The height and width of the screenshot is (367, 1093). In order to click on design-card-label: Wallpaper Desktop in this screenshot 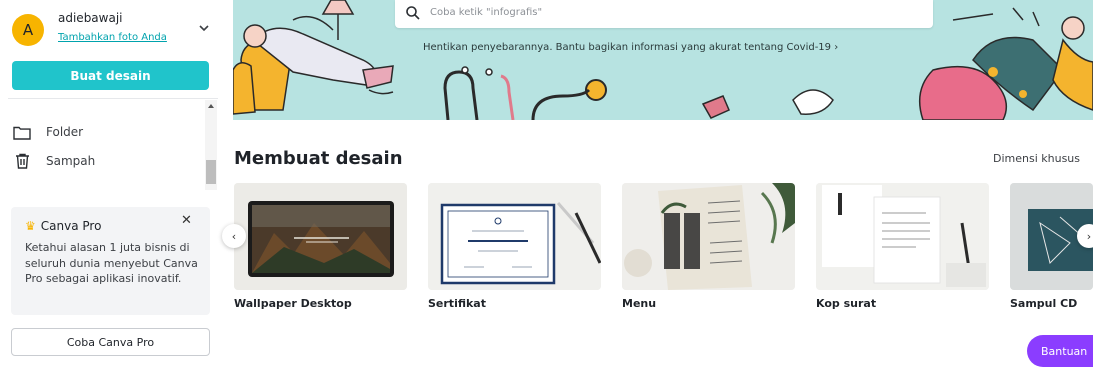, I will do `click(293, 303)`.